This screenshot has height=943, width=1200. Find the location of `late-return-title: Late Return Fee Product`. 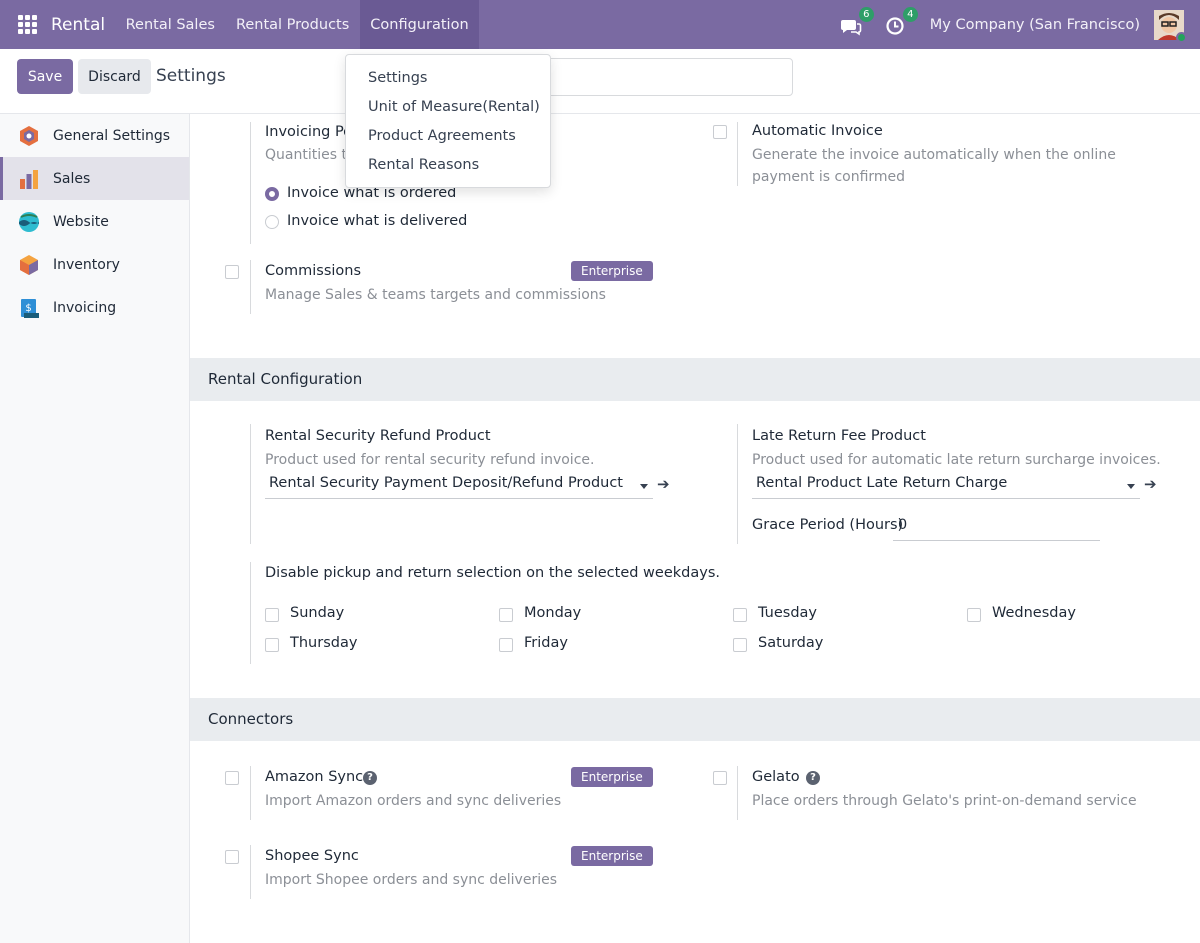

late-return-title: Late Return Fee Product is located at coordinates (839, 436).